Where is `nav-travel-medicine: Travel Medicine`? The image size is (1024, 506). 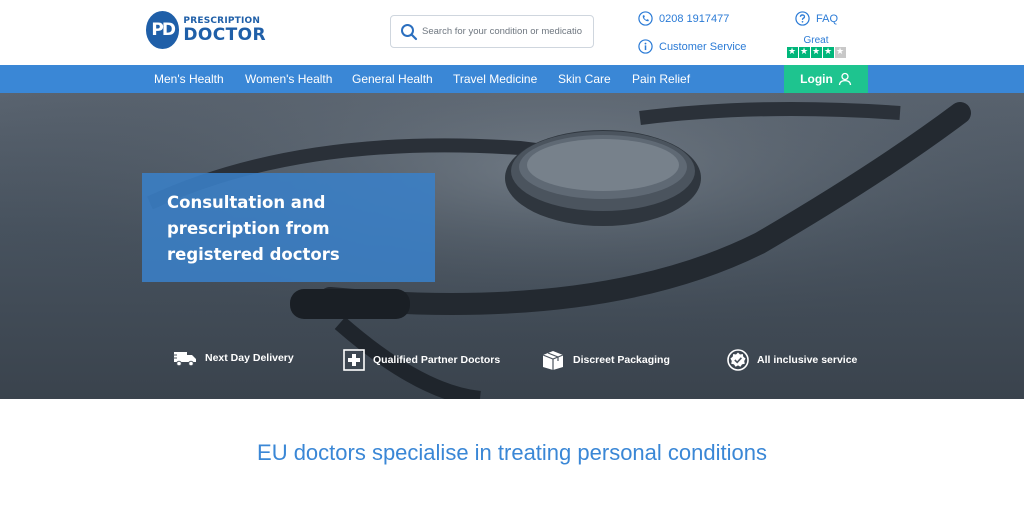
nav-travel-medicine: Travel Medicine is located at coordinates (495, 79).